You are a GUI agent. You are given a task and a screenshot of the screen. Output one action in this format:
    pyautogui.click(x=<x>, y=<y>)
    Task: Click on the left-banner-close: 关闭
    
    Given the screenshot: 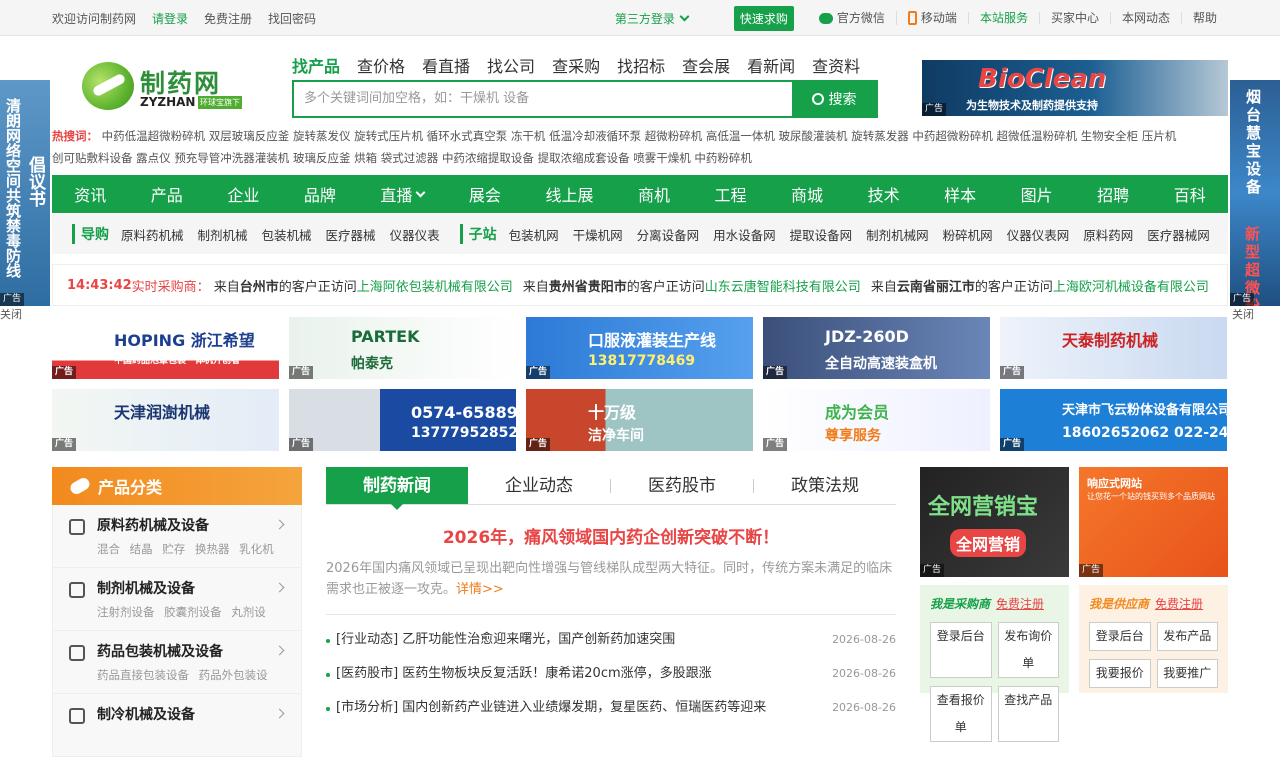 What is the action you would take?
    pyautogui.click(x=11, y=314)
    